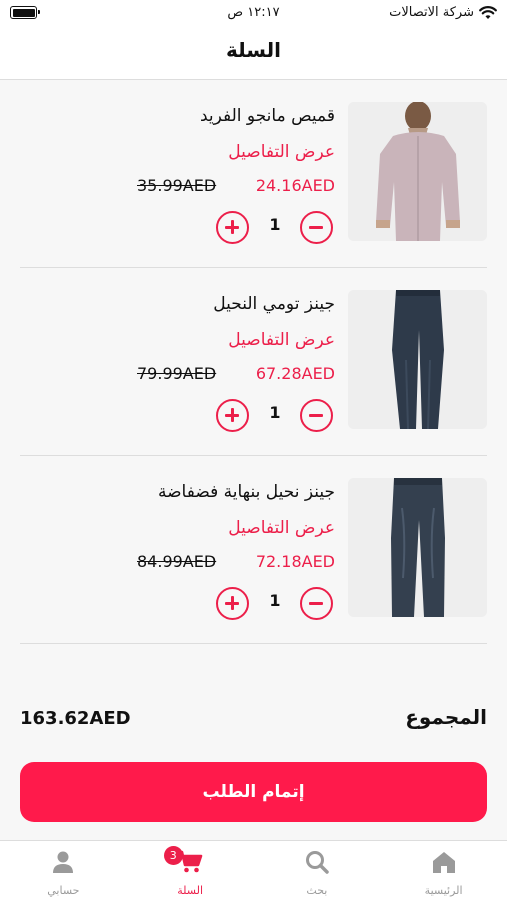 The image size is (507, 900). What do you see at coordinates (246, 492) in the screenshot?
I see `product-name: جينز نحيل بنهاية فضفاضة` at bounding box center [246, 492].